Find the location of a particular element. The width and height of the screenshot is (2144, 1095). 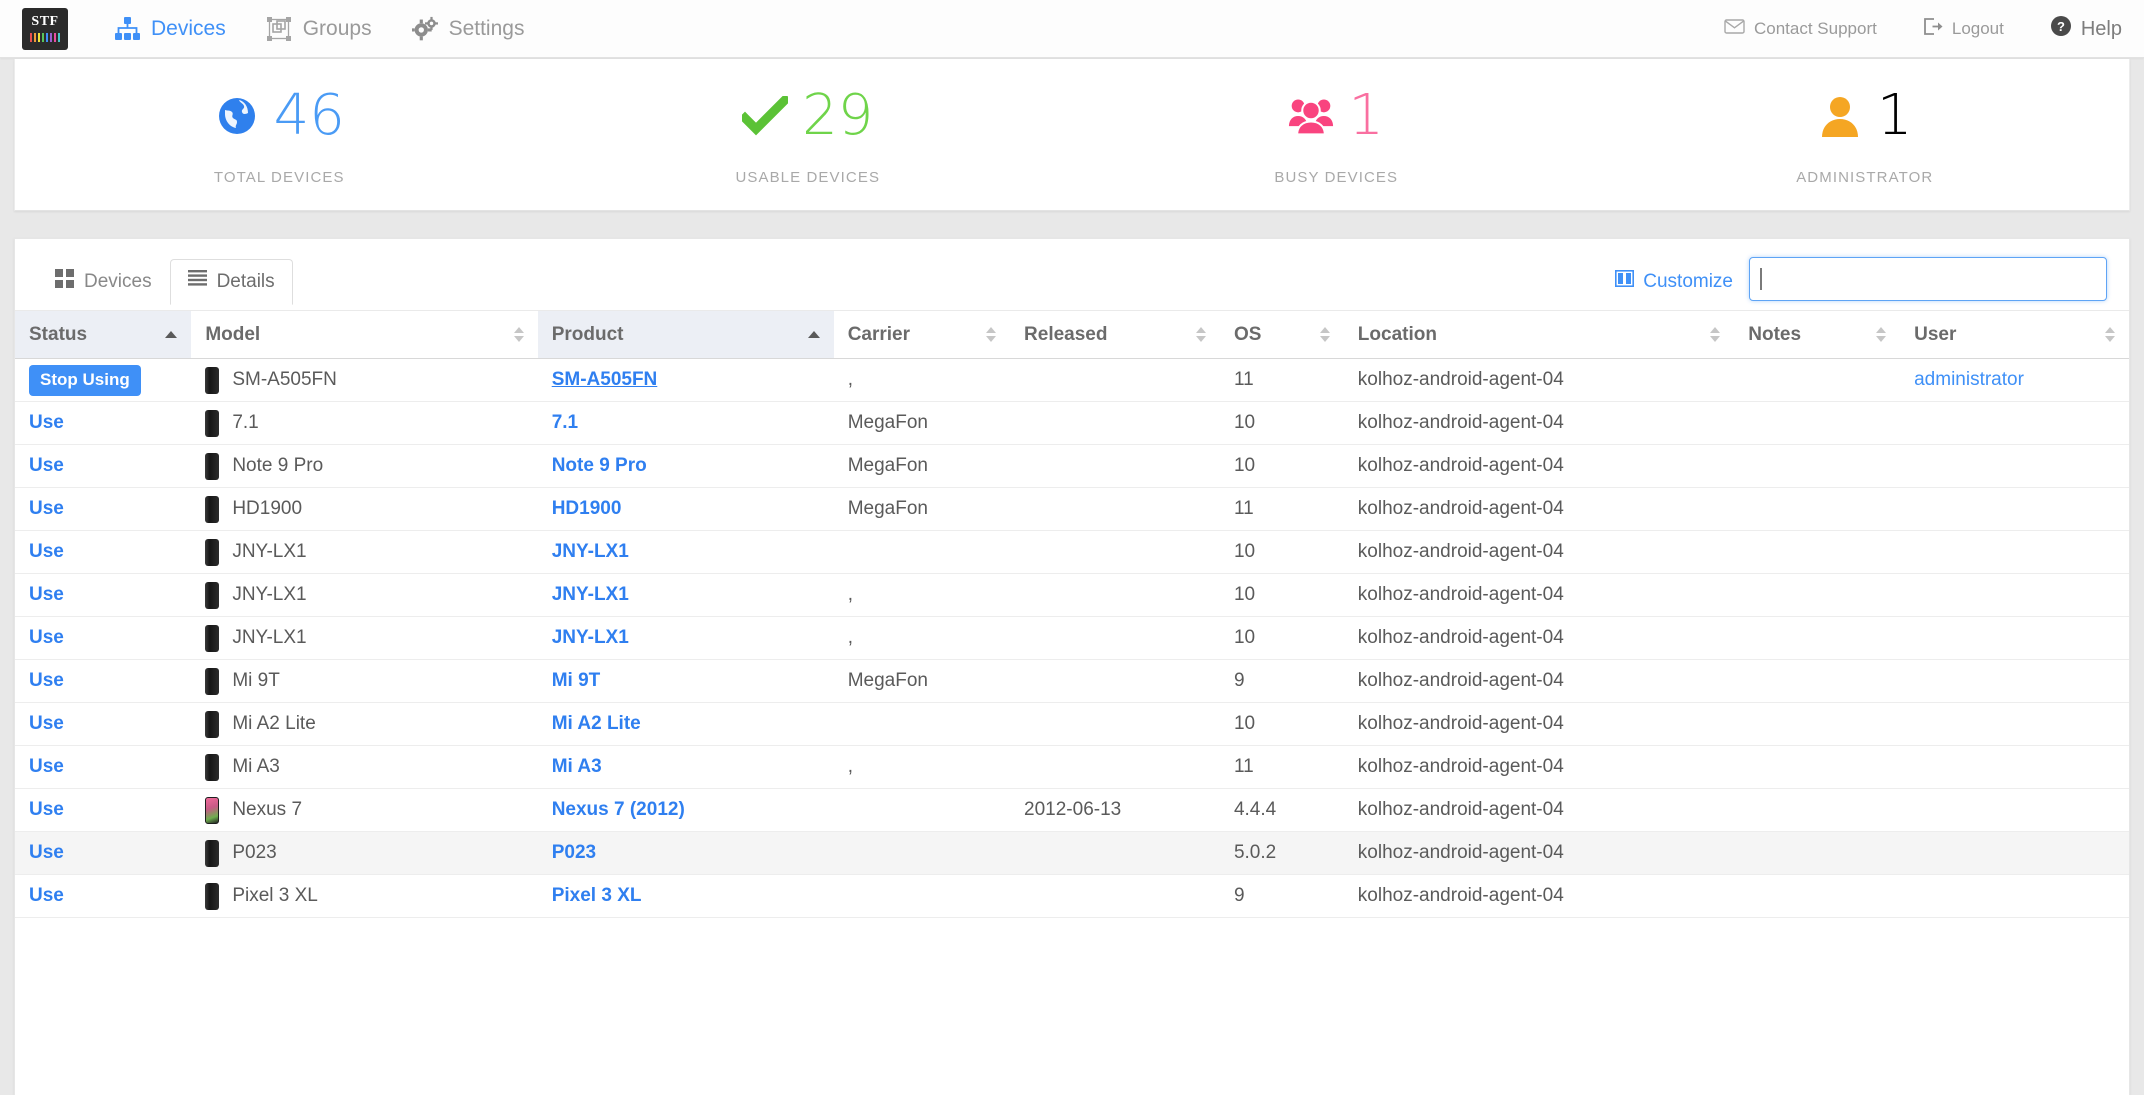

cell-status: Stop Using is located at coordinates (103, 380).